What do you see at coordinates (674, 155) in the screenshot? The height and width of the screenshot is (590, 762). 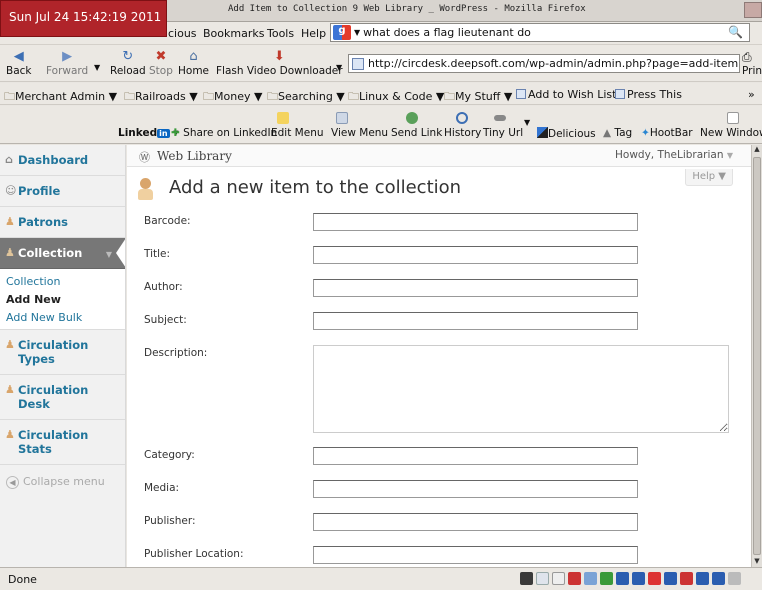 I see `howdy-user-menu: Howdy, TheLibrarian ▼` at bounding box center [674, 155].